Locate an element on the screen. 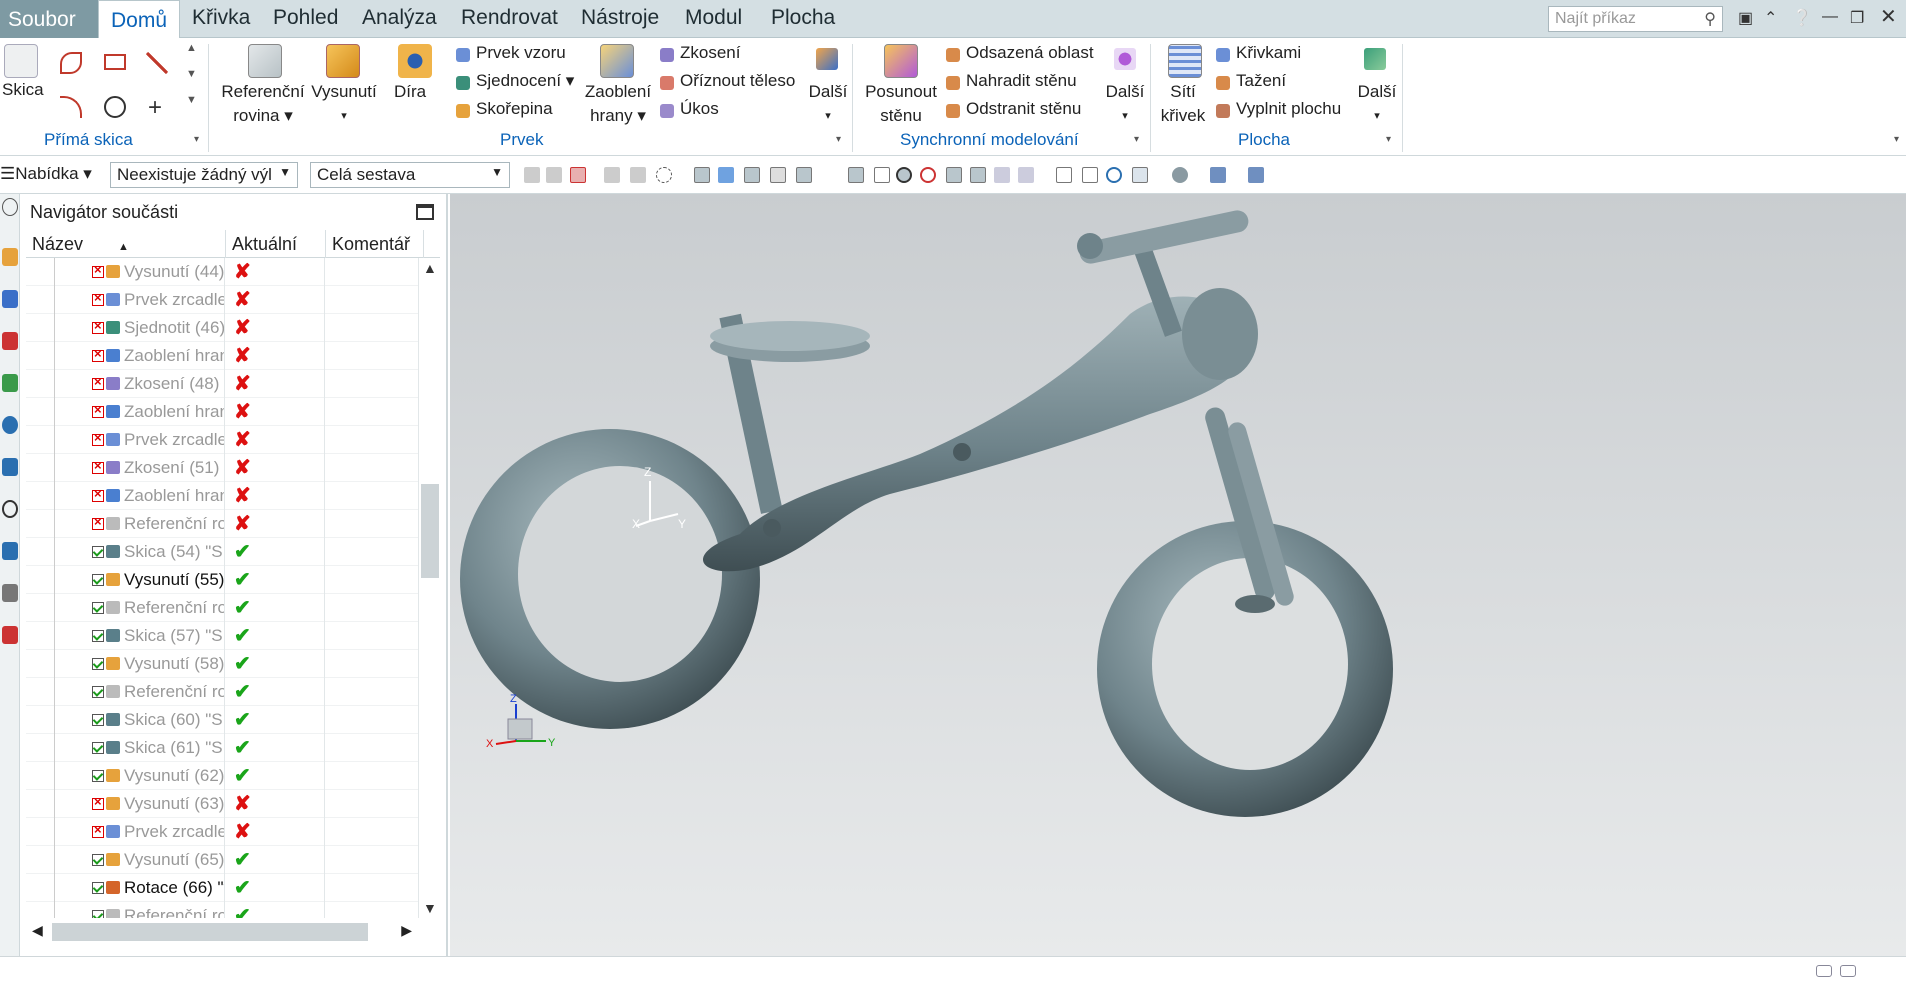 This screenshot has height=984, width=1906. help-icon: ❔ is located at coordinates (1802, 18).